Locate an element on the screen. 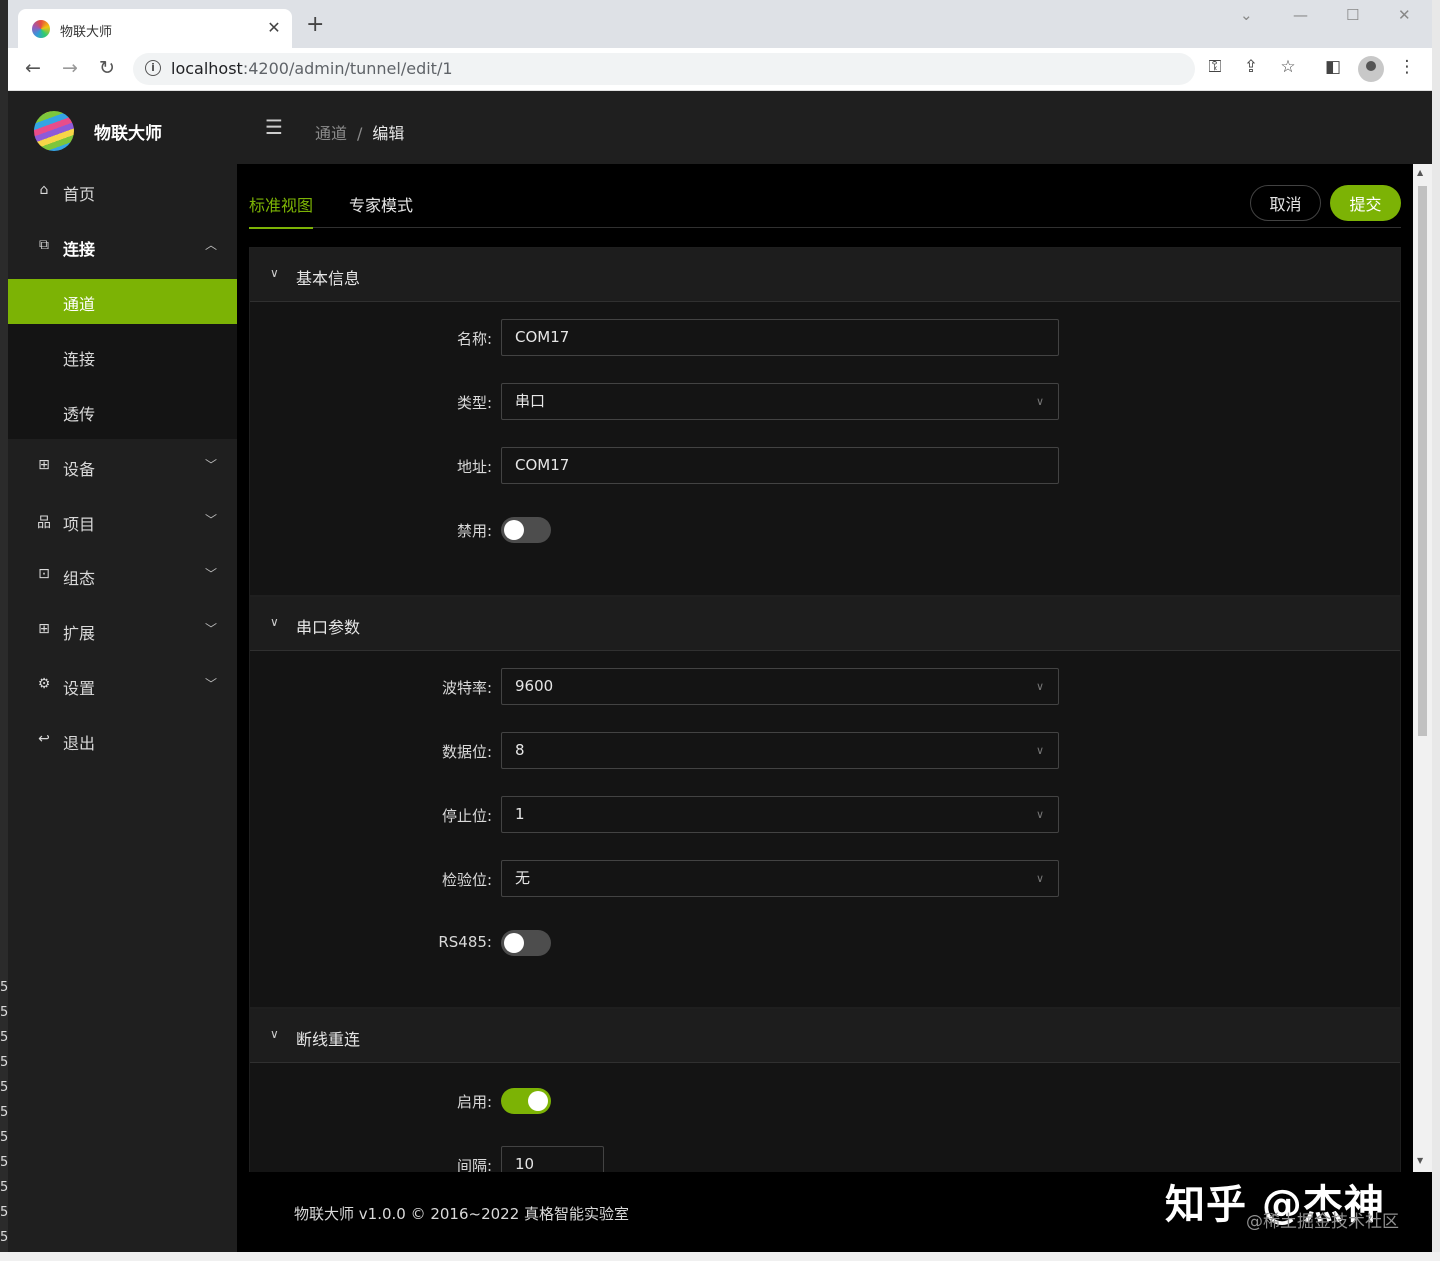  new-tab-button: + is located at coordinates (315, 25).